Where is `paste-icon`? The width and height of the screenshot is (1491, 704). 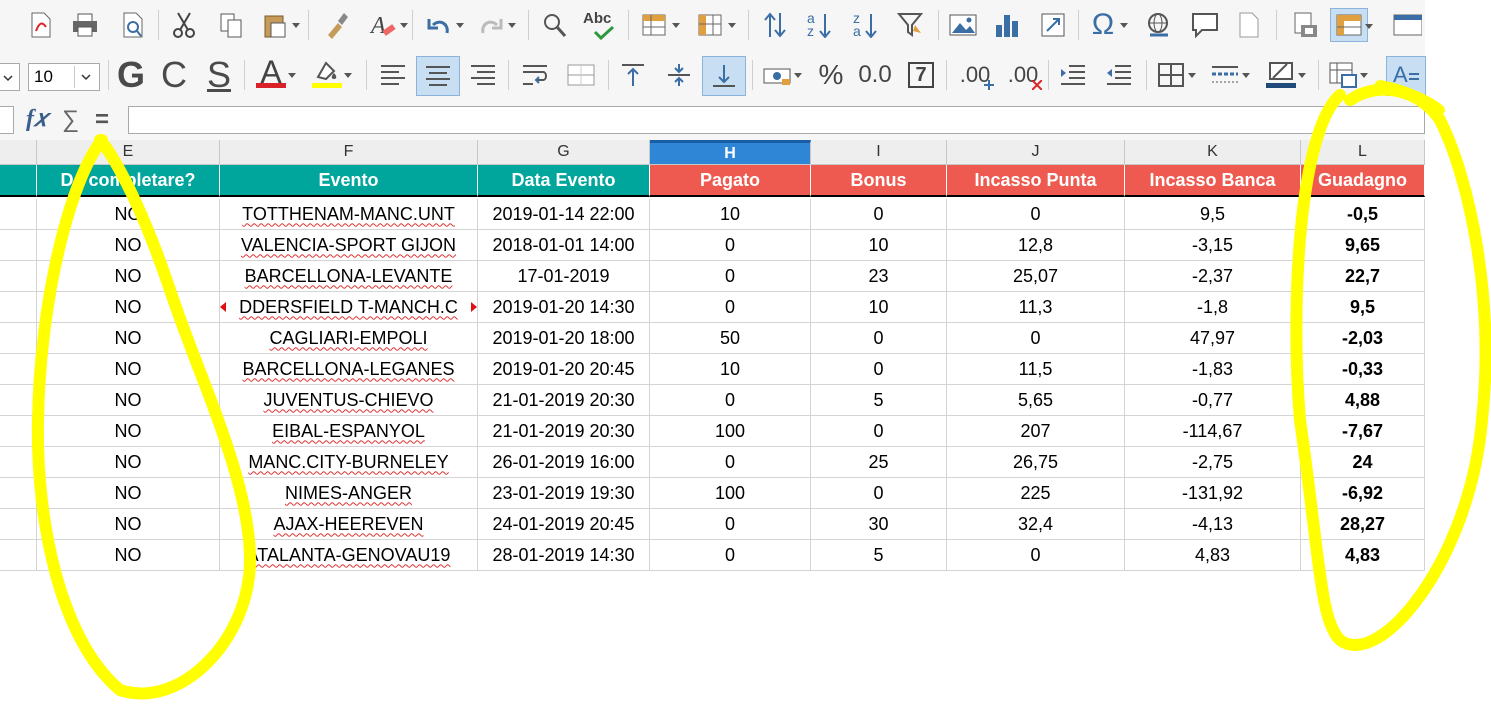 paste-icon is located at coordinates (278, 25).